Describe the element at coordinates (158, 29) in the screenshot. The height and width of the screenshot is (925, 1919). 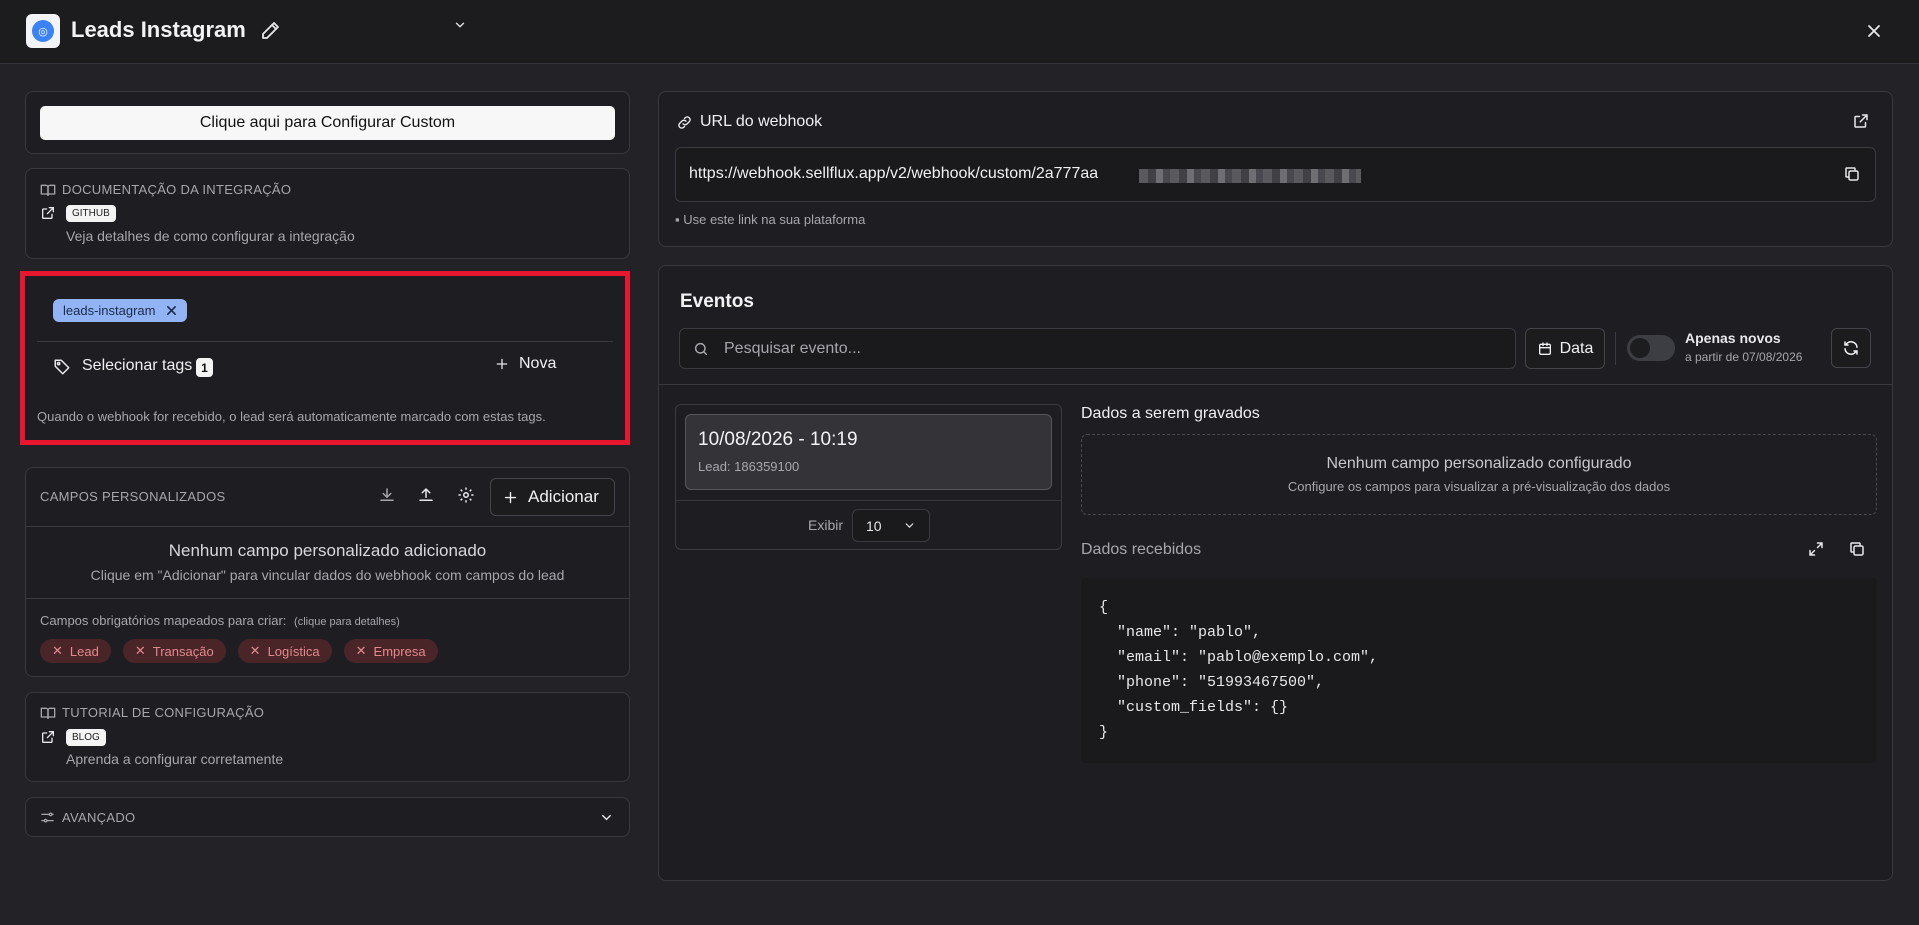
I see `page-title: Leads Instagram` at that location.